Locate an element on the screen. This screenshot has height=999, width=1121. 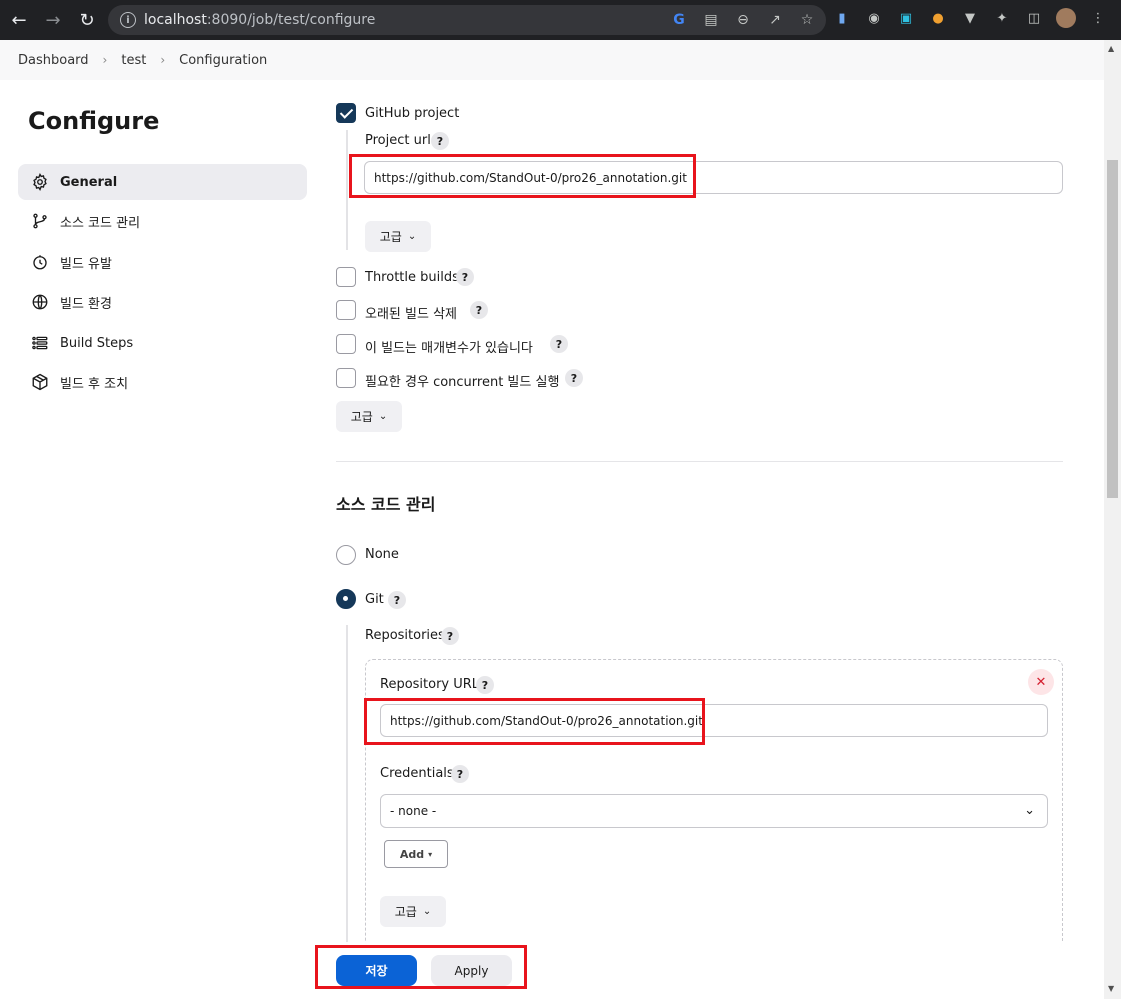
sidebar-item-build-triggers: 빌드 유발 is located at coordinates (162, 262).